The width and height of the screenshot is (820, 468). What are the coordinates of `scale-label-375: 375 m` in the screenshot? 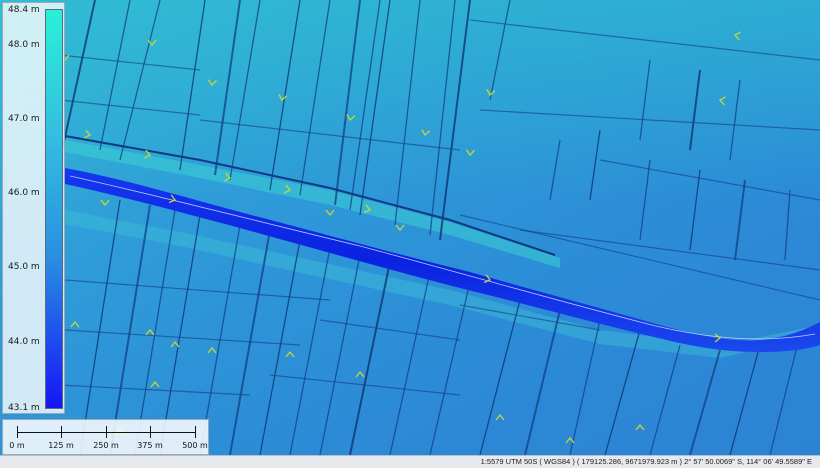 It's located at (150, 445).